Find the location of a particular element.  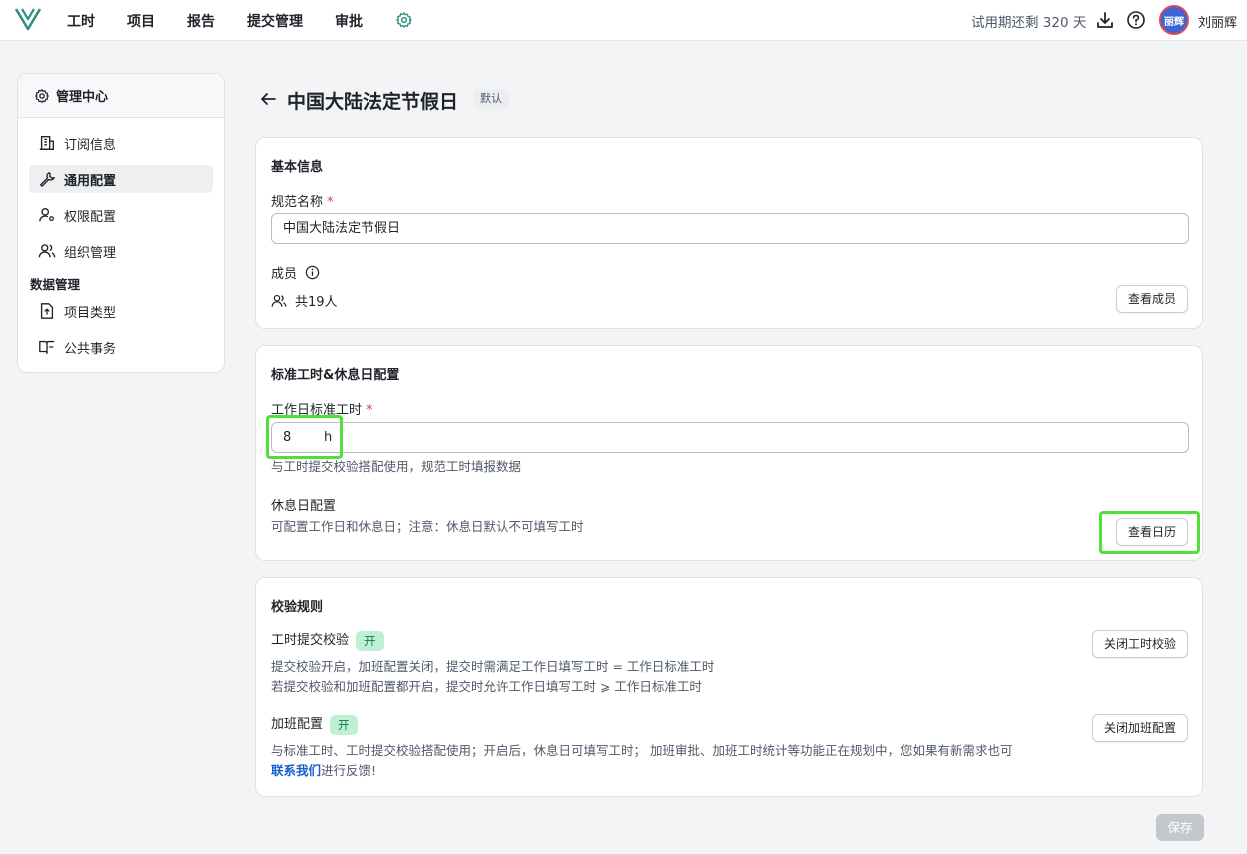

standard-hours-title: 标准工时&休息日配置 is located at coordinates (335, 375).